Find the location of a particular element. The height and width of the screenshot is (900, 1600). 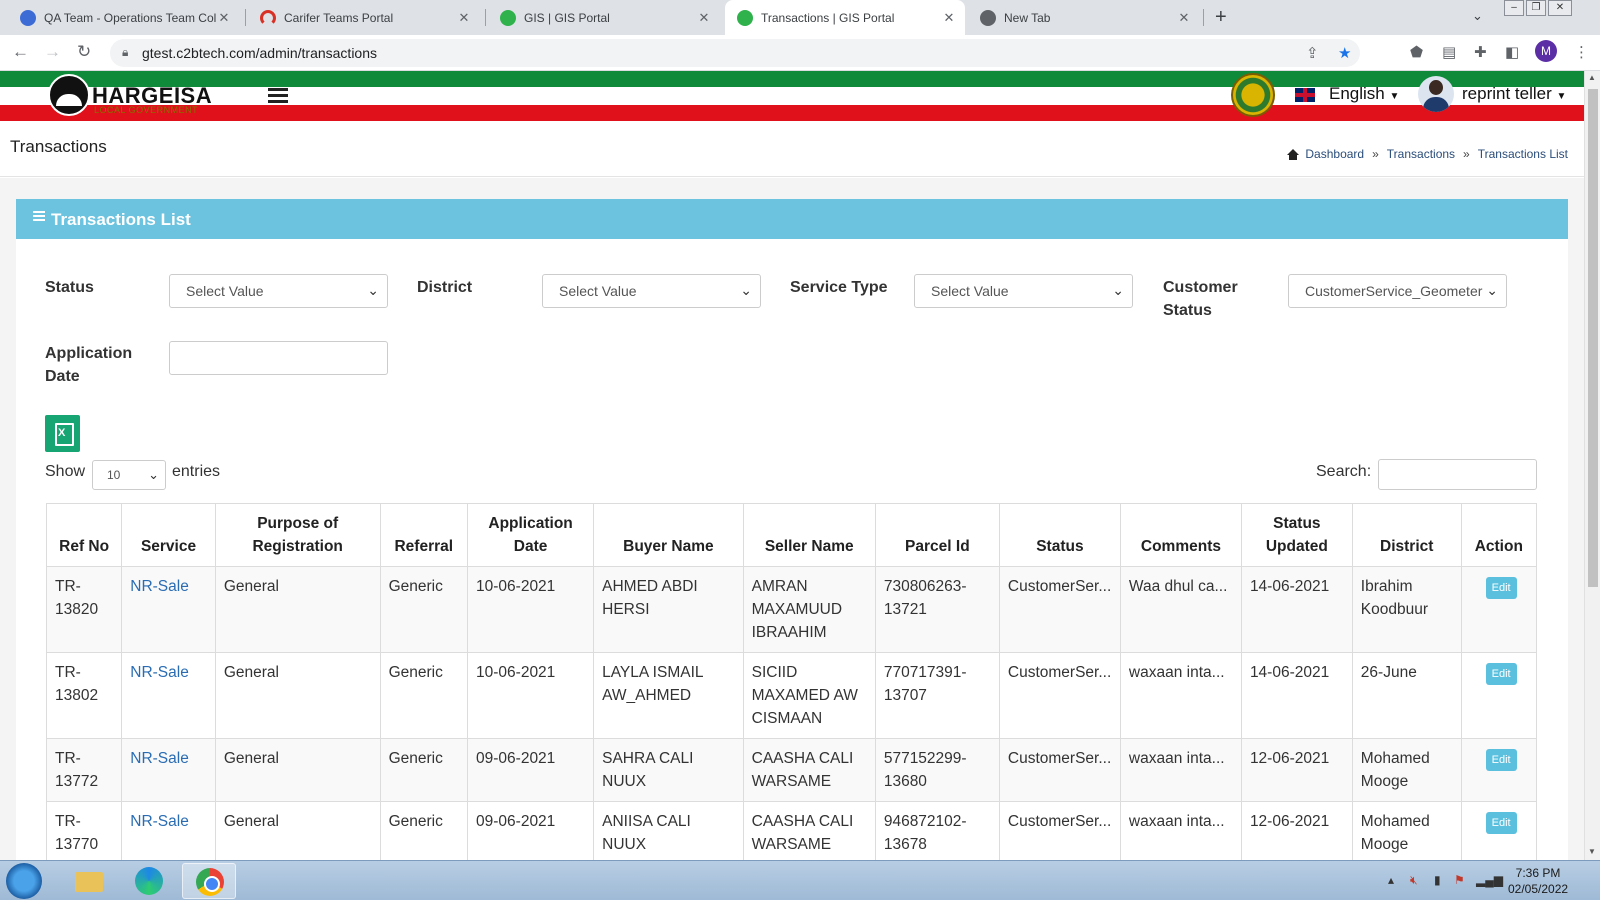

cell-district: 26-June is located at coordinates (1406, 695).